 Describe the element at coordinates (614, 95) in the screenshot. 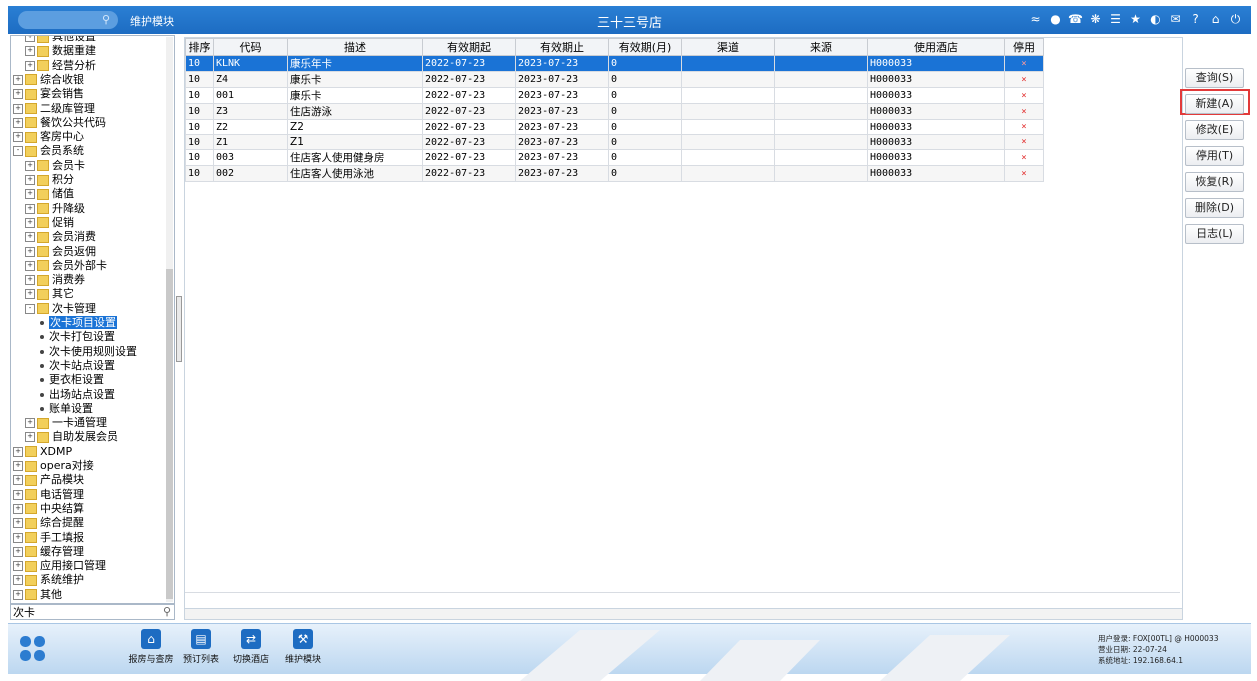

I see `table-row: 10 001 康乐卡 2022-07-23 2023-07-23 0 H000033 ×` at that location.